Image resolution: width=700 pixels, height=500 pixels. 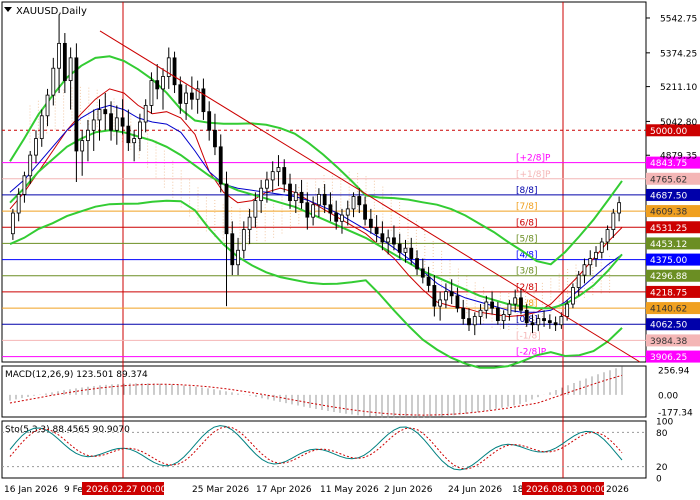 I want to click on price-tag-label: 4218.75, so click(x=668, y=293).